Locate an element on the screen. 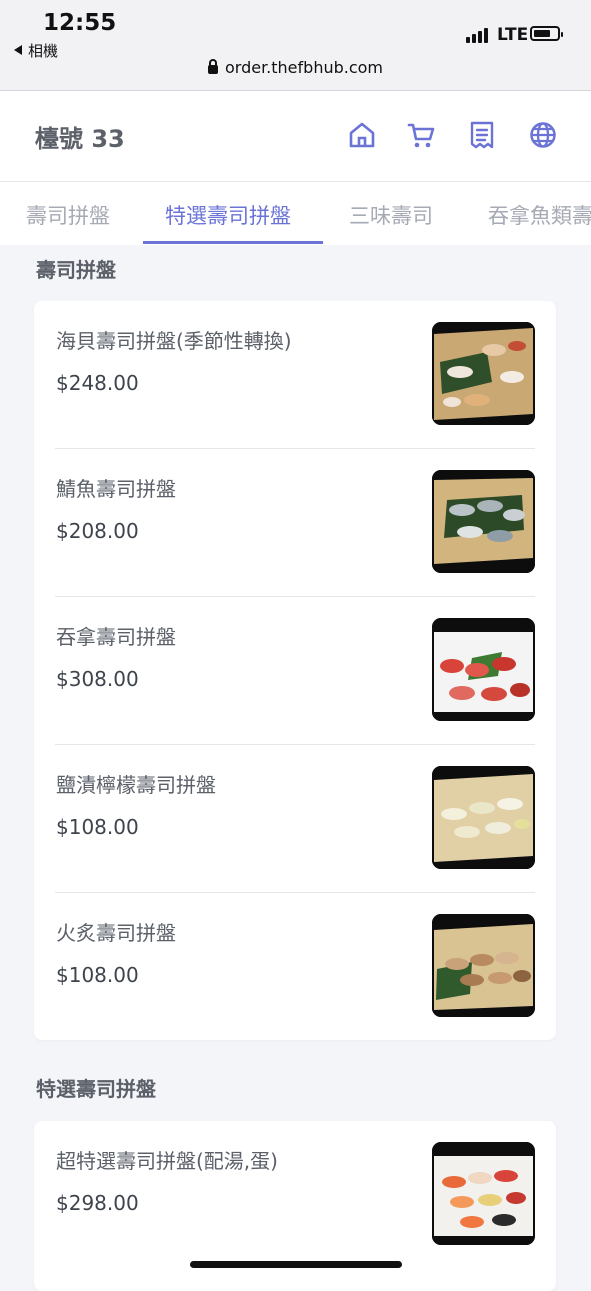 The height and width of the screenshot is (1291, 591). back-arrow-icon is located at coordinates (18, 50).